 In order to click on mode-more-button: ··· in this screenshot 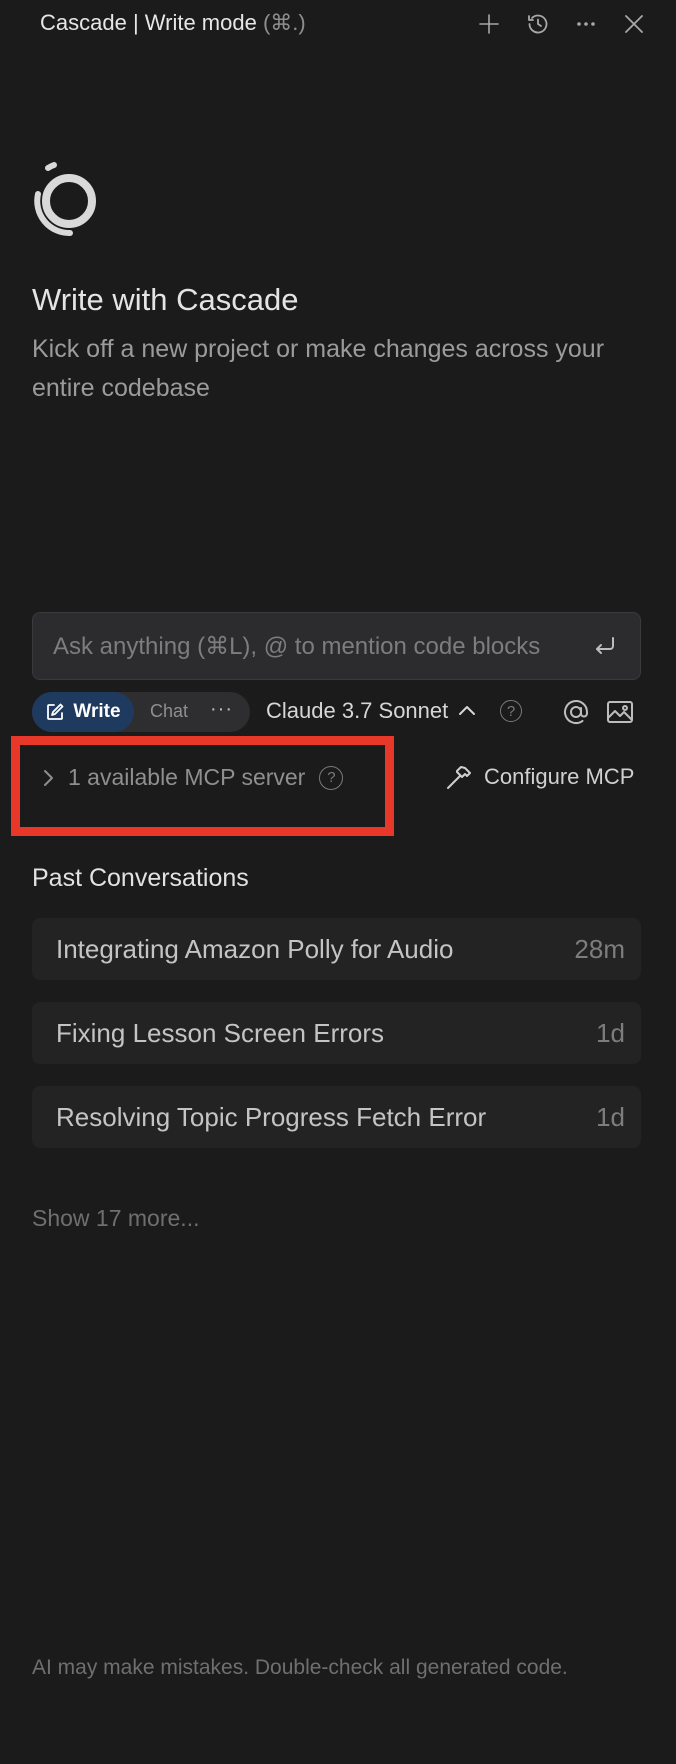, I will do `click(221, 709)`.